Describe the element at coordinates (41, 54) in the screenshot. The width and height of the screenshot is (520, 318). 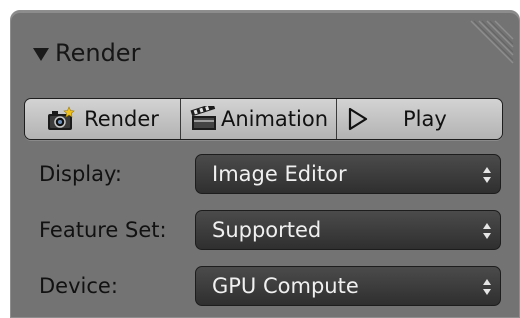
I see `collapse-triangle-icon` at that location.